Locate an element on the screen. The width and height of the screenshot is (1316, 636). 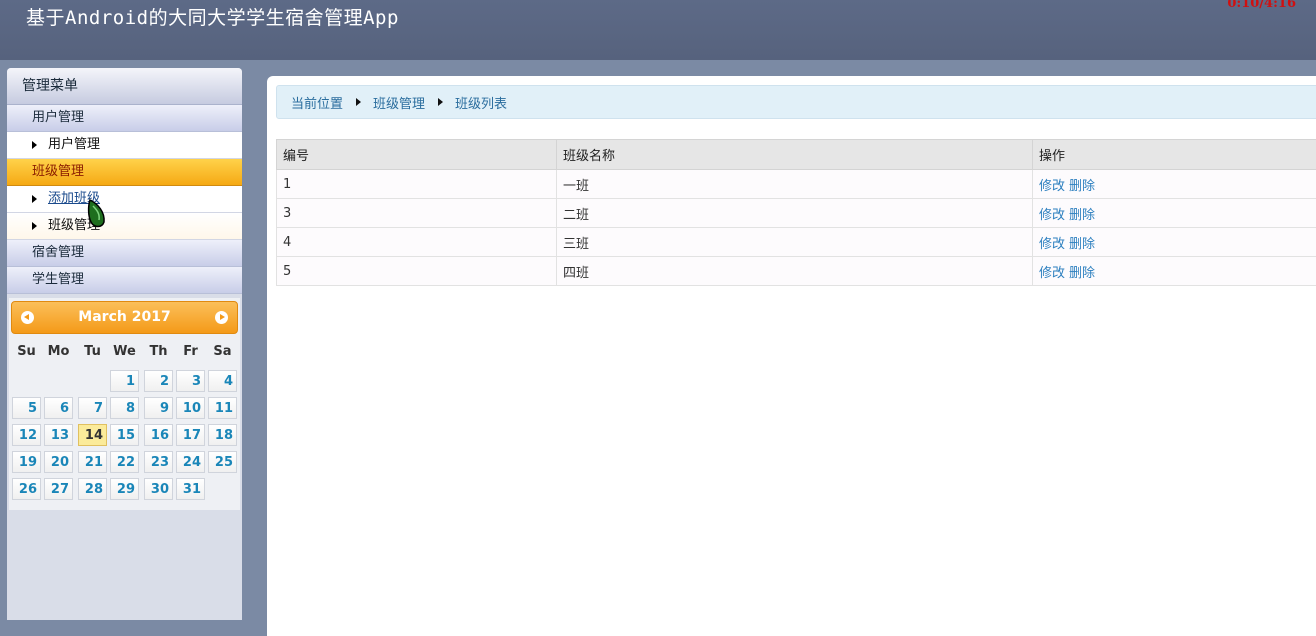
weekday-label: Sa is located at coordinates (222, 351).